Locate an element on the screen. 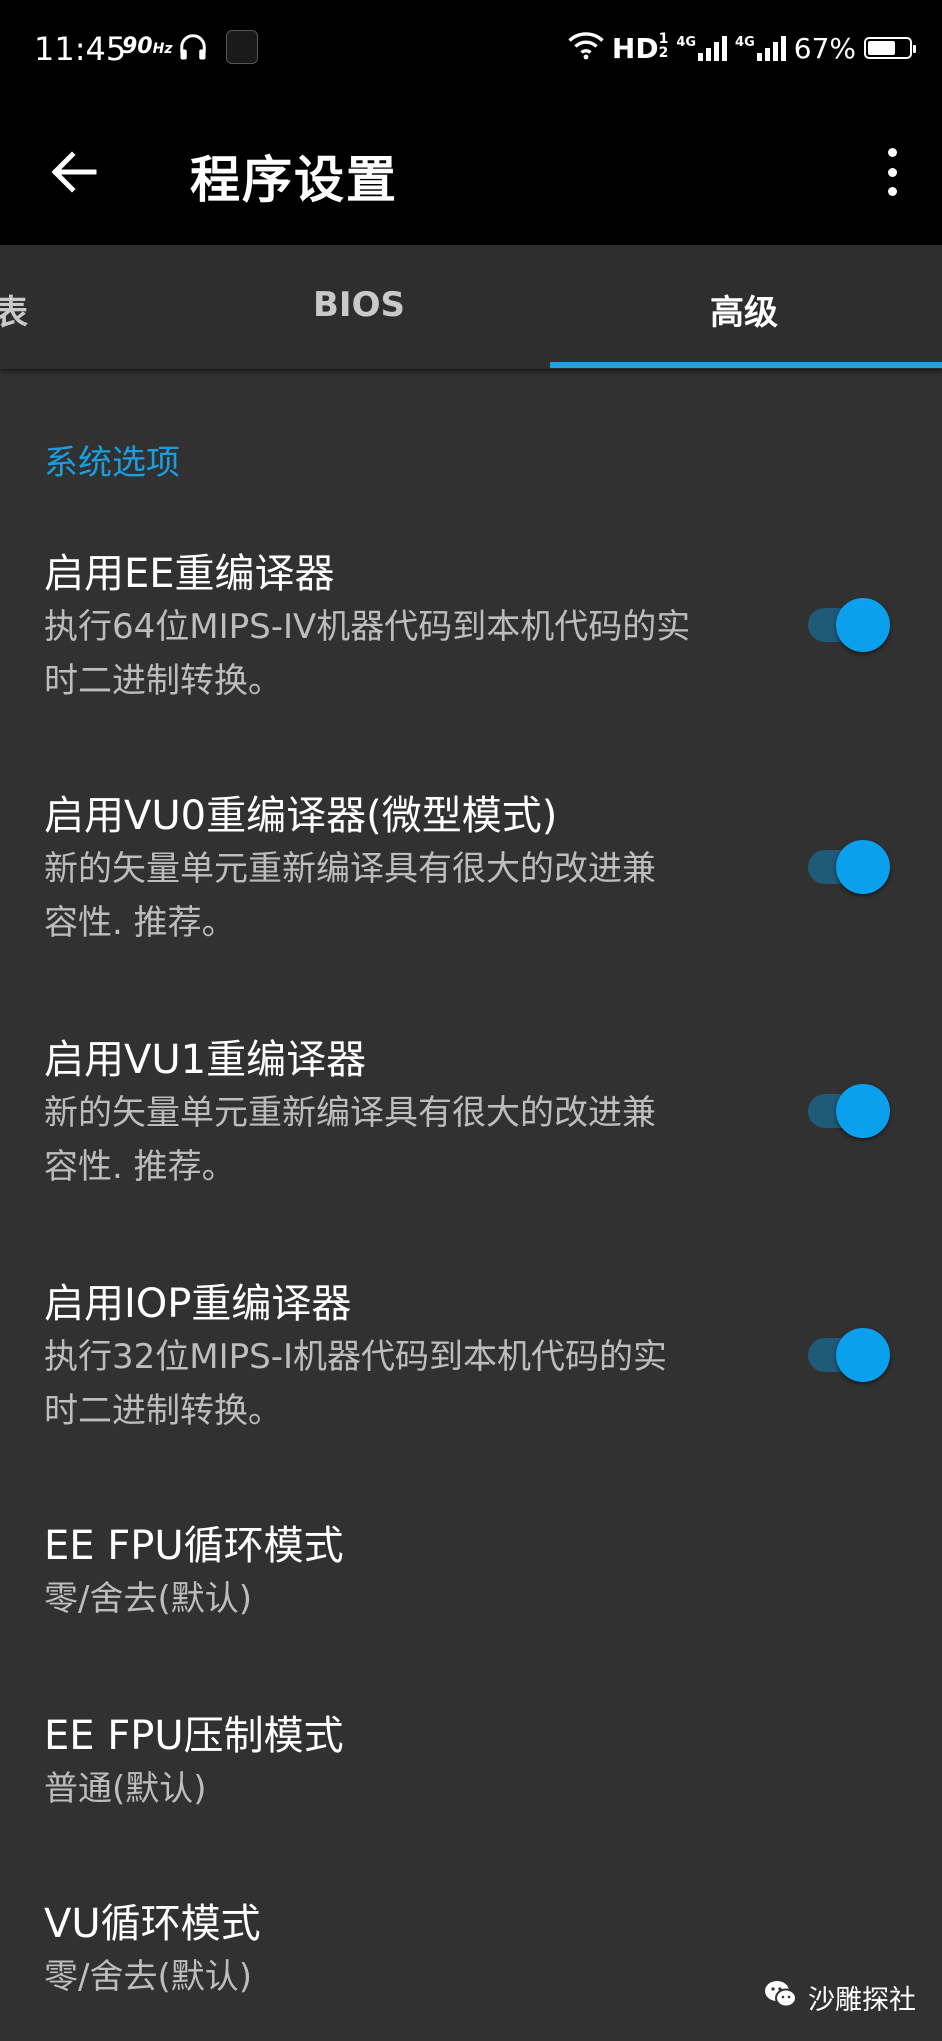 The height and width of the screenshot is (2041, 942). setting-title: 启用VU0重编译器(微型模式) is located at coordinates (301, 816).